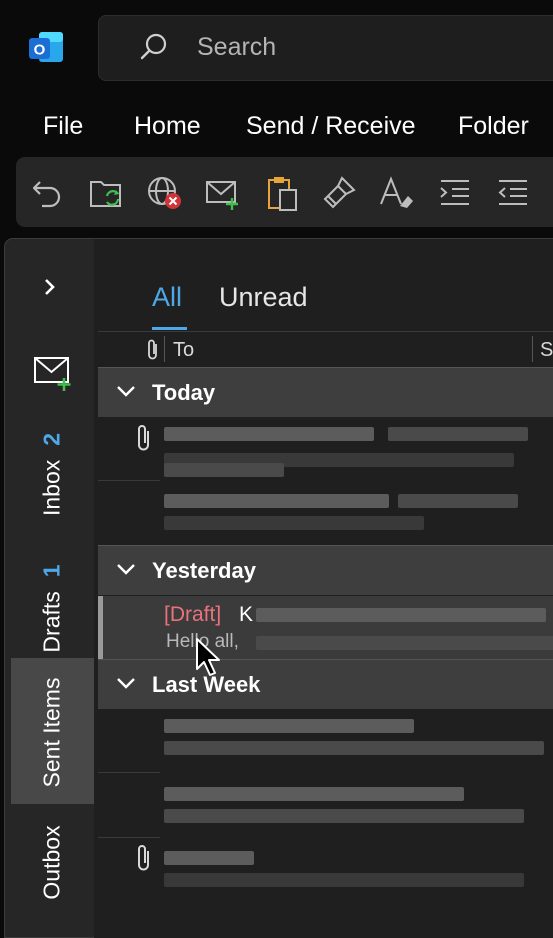  What do you see at coordinates (183, 350) in the screenshot?
I see `column-to: To` at bounding box center [183, 350].